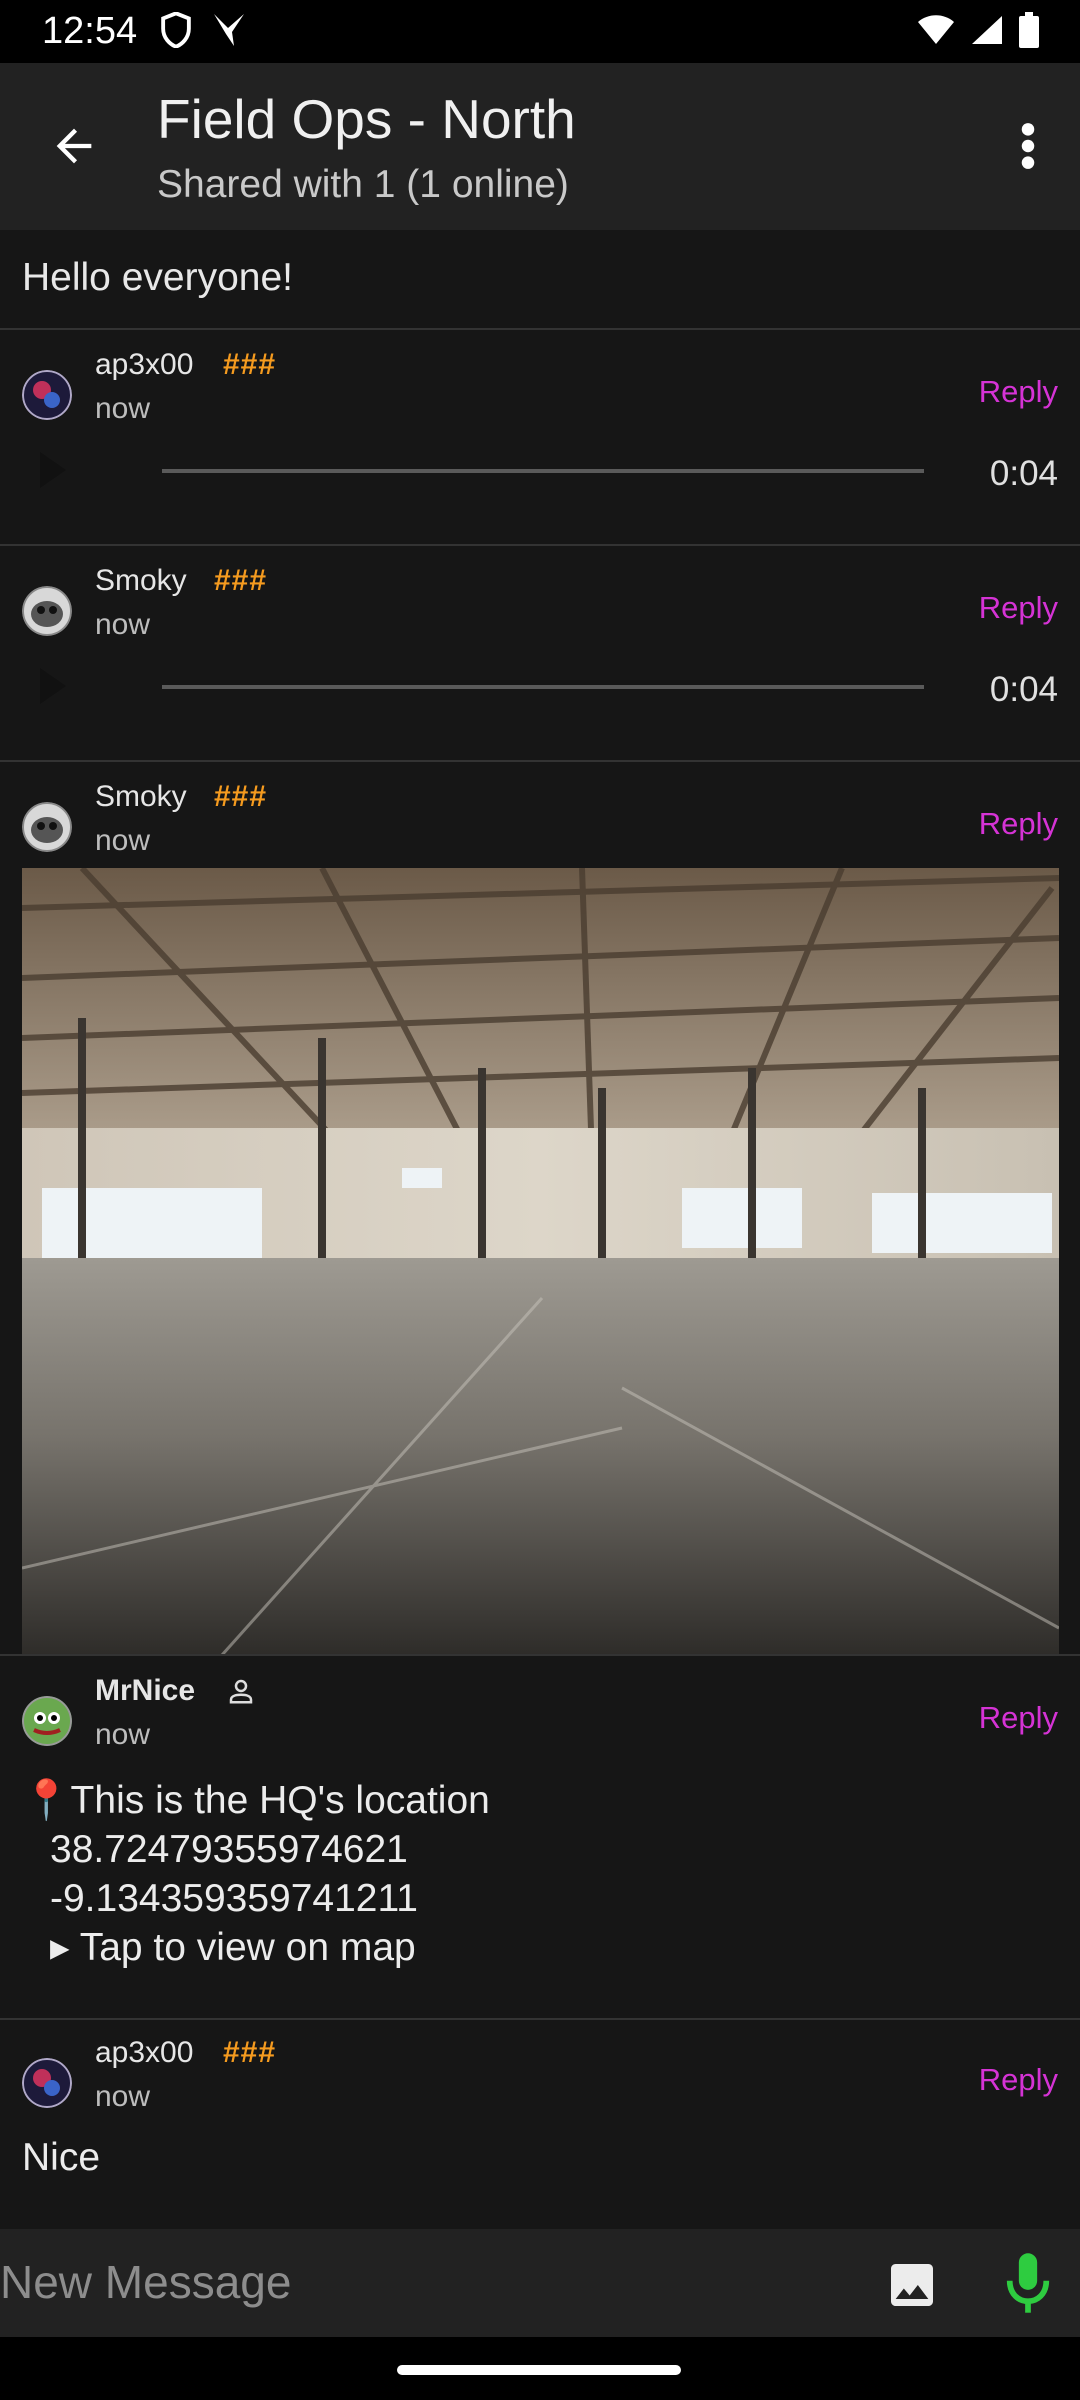 The image size is (1080, 2400). Describe the element at coordinates (366, 119) in the screenshot. I see `page-title: Field Ops - North` at that location.